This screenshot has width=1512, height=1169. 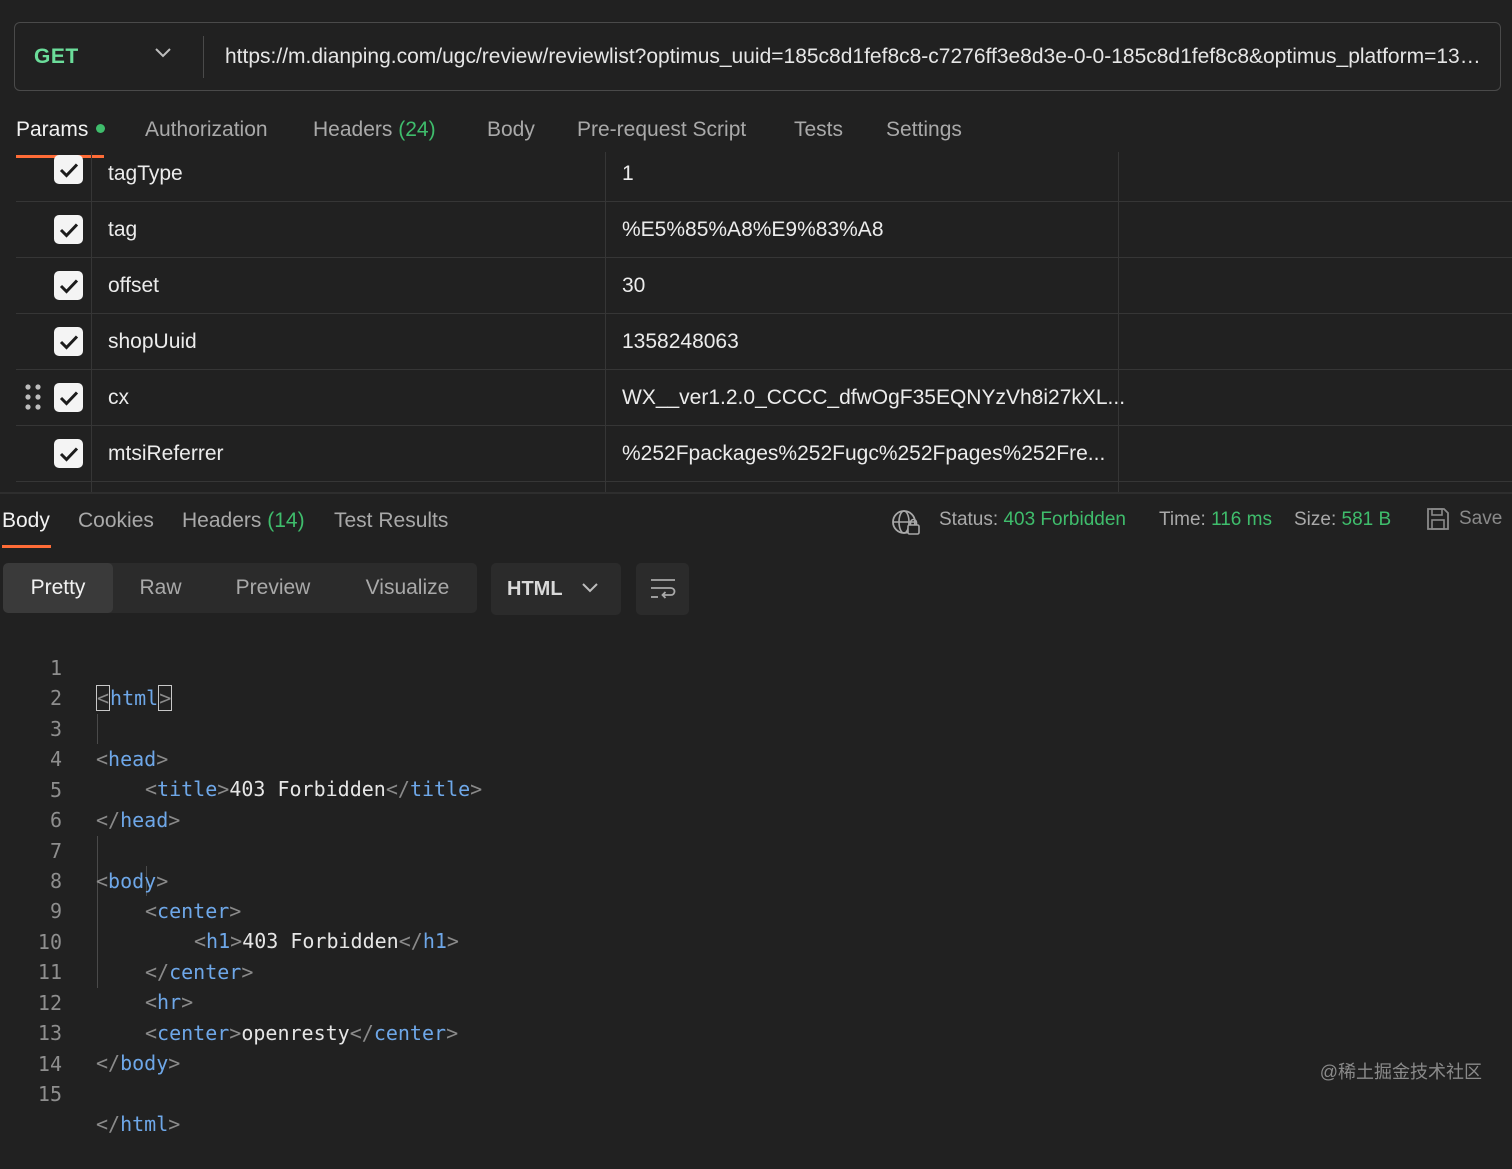 What do you see at coordinates (764, 487) in the screenshot?
I see `table-row` at bounding box center [764, 487].